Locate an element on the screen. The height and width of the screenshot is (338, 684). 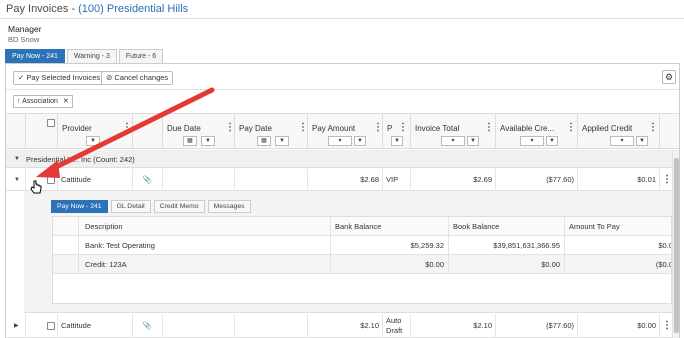
book-balance-cell: $39,851,631,366.95 is located at coordinates (507, 245).